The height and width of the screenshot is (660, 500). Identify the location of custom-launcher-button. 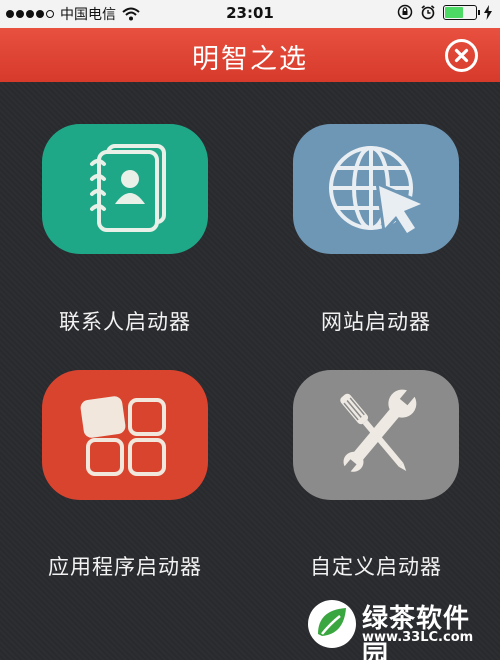
(376, 435).